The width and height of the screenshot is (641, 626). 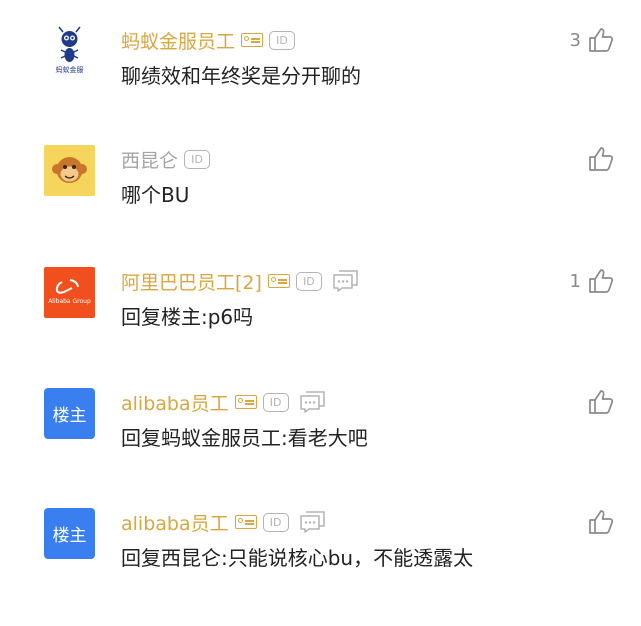 What do you see at coordinates (69, 70) in the screenshot?
I see `avatar-label: 蚂蚁金服` at bounding box center [69, 70].